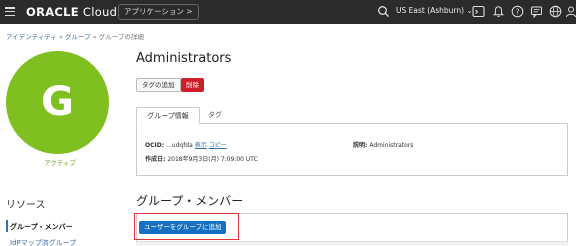 This screenshot has height=246, width=576. Describe the element at coordinates (555, 11) in the screenshot. I see `language-globe-icon` at that location.